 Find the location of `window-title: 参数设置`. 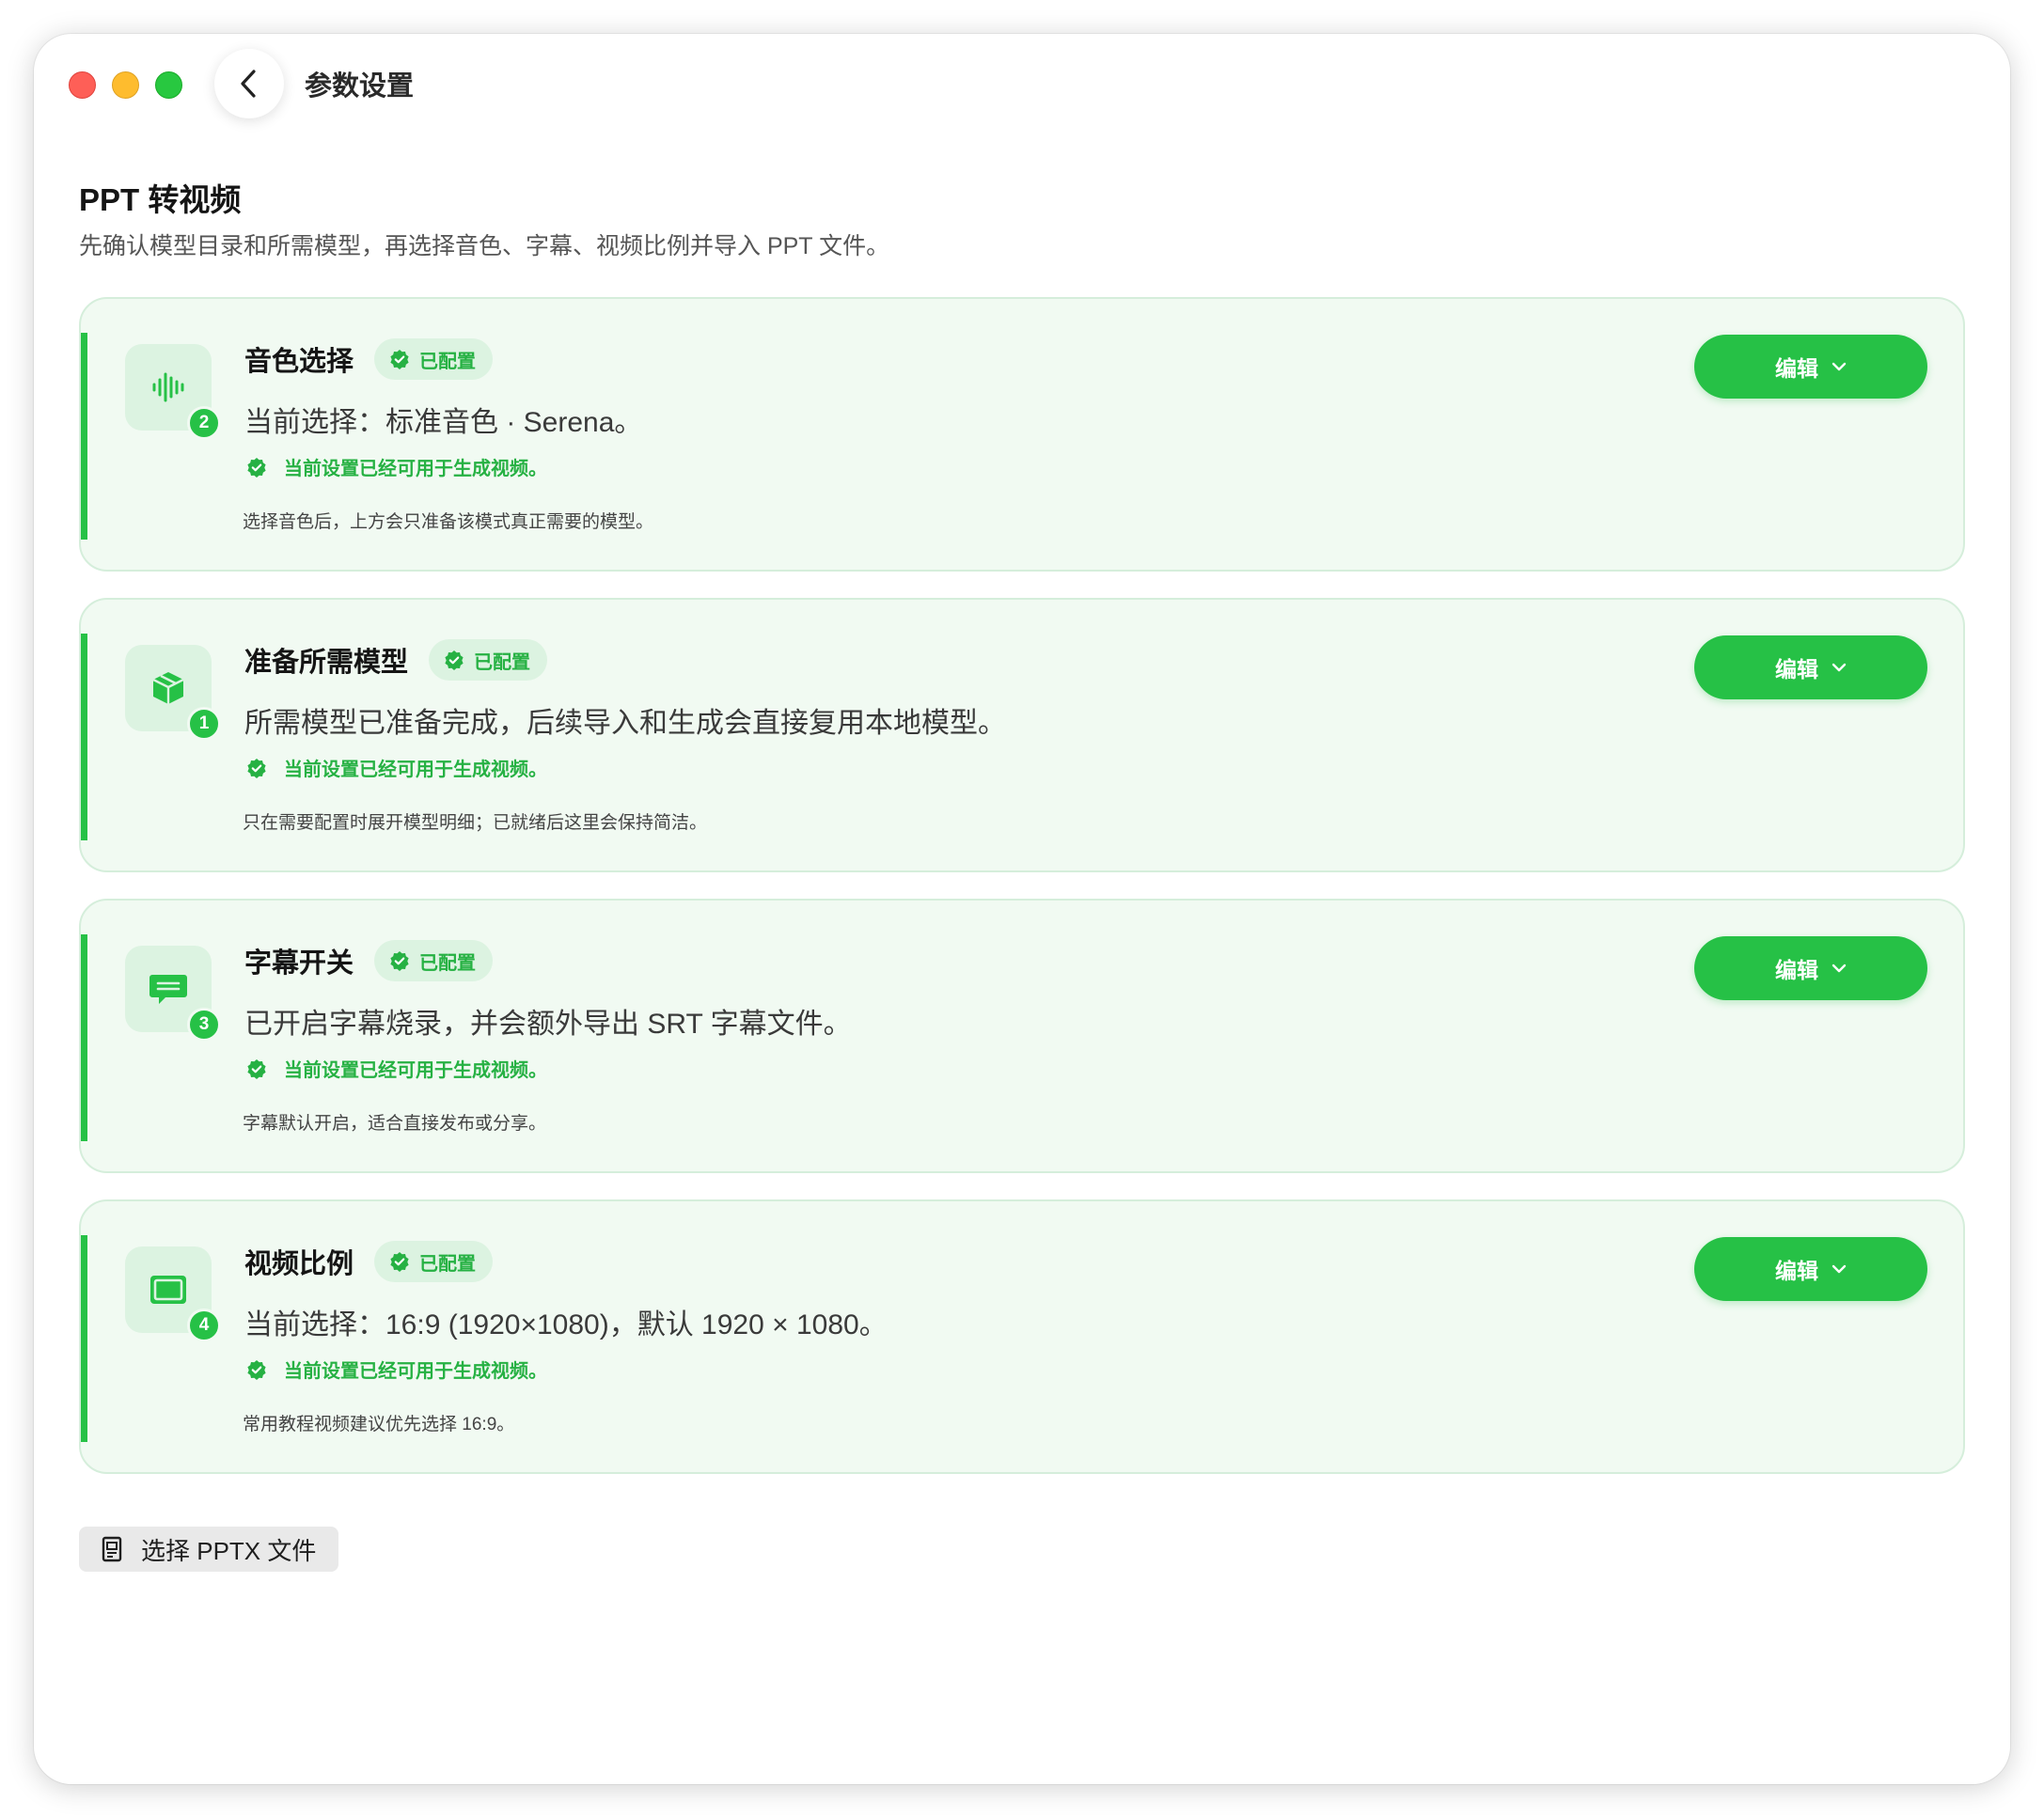

window-title: 参数设置 is located at coordinates (360, 86).